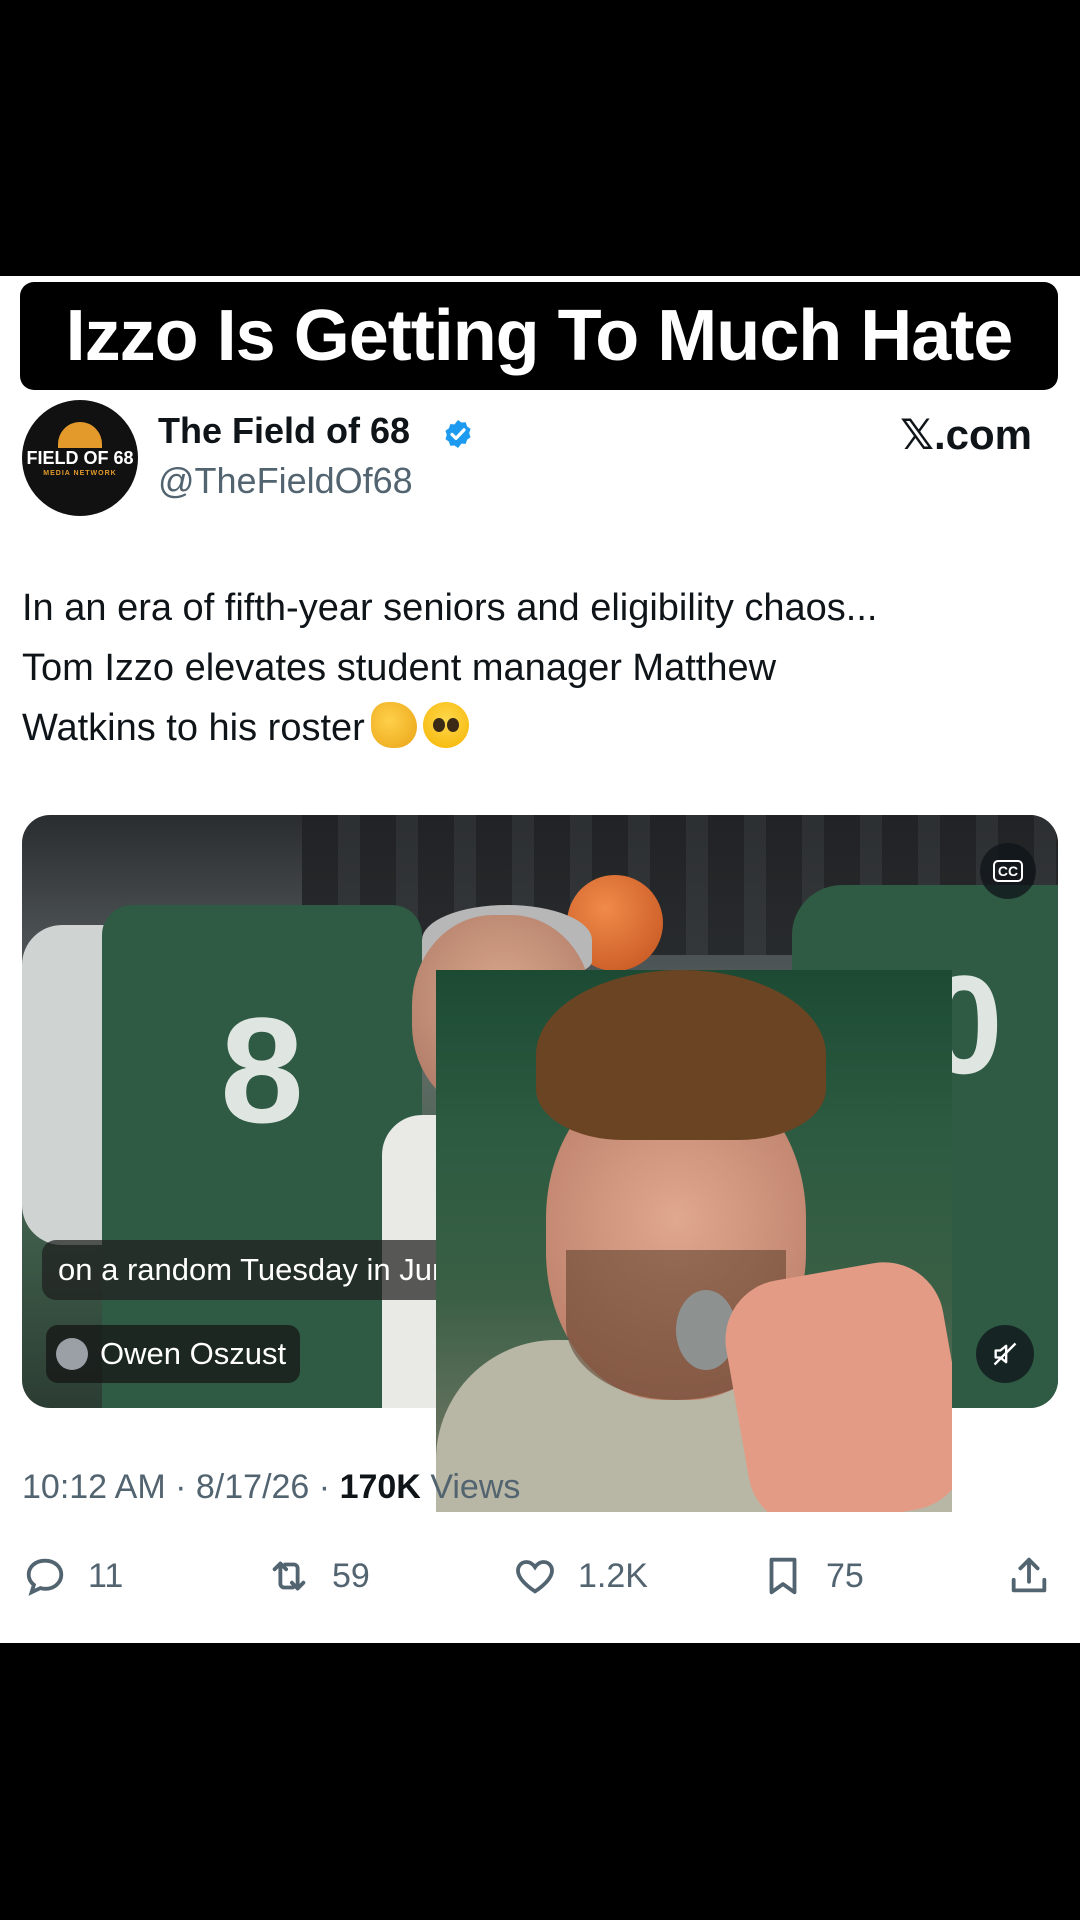 The width and height of the screenshot is (1080, 1920). What do you see at coordinates (72, 1576) in the screenshot?
I see `reply-button: 11` at bounding box center [72, 1576].